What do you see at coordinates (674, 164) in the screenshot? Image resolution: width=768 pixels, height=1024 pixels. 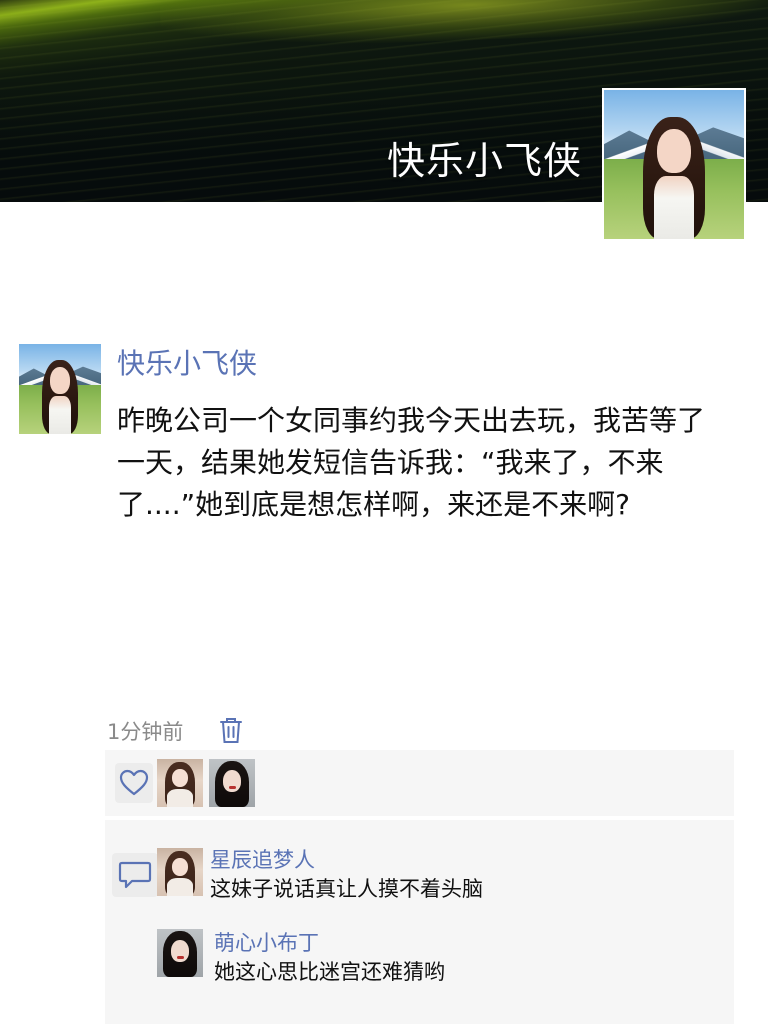 I see `profile-avatar` at bounding box center [674, 164].